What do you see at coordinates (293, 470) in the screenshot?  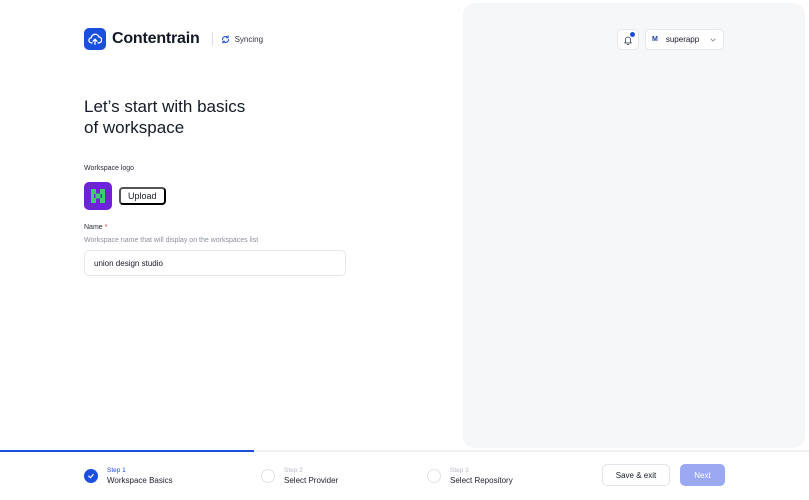 I see `step-2-number: Step 2` at bounding box center [293, 470].